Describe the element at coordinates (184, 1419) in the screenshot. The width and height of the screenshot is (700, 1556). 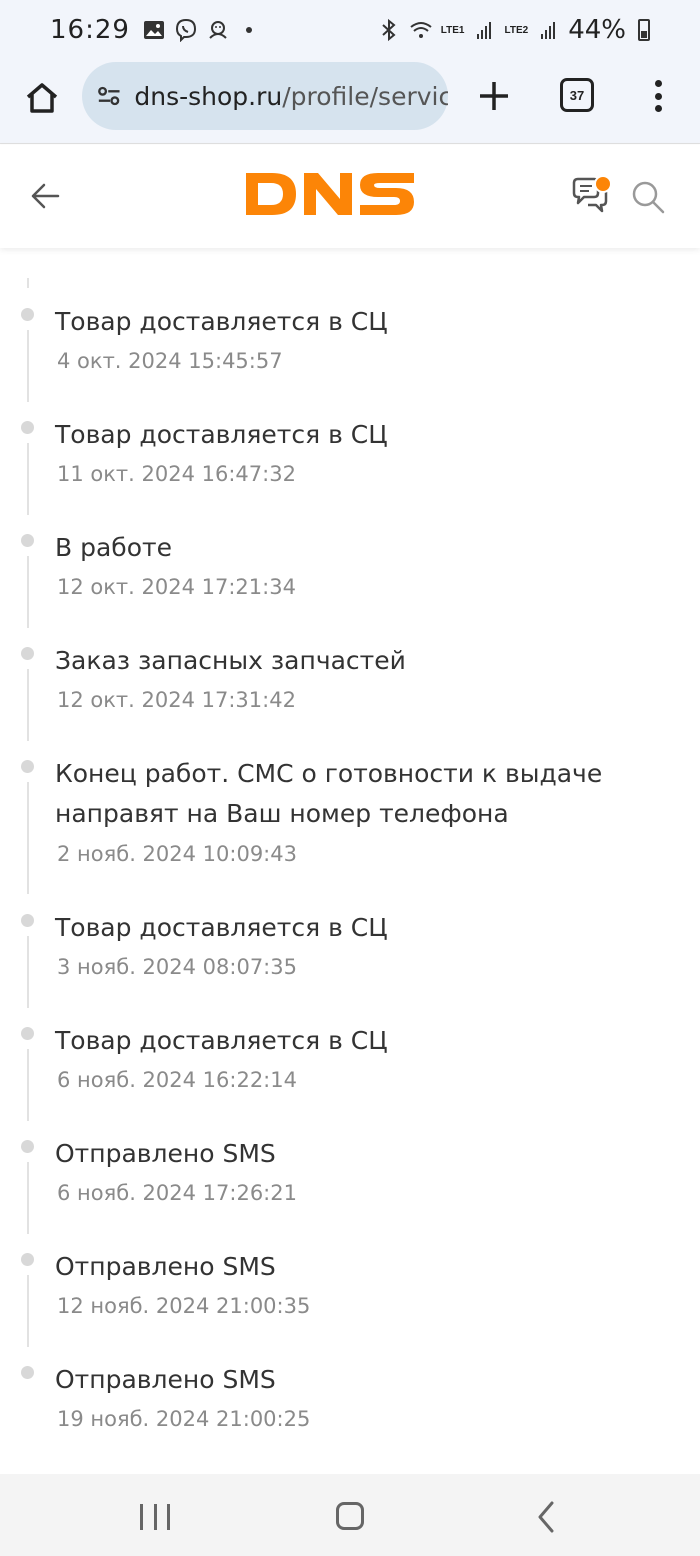
I see `status-date: 19 нояб. 2024 21:00:25` at that location.